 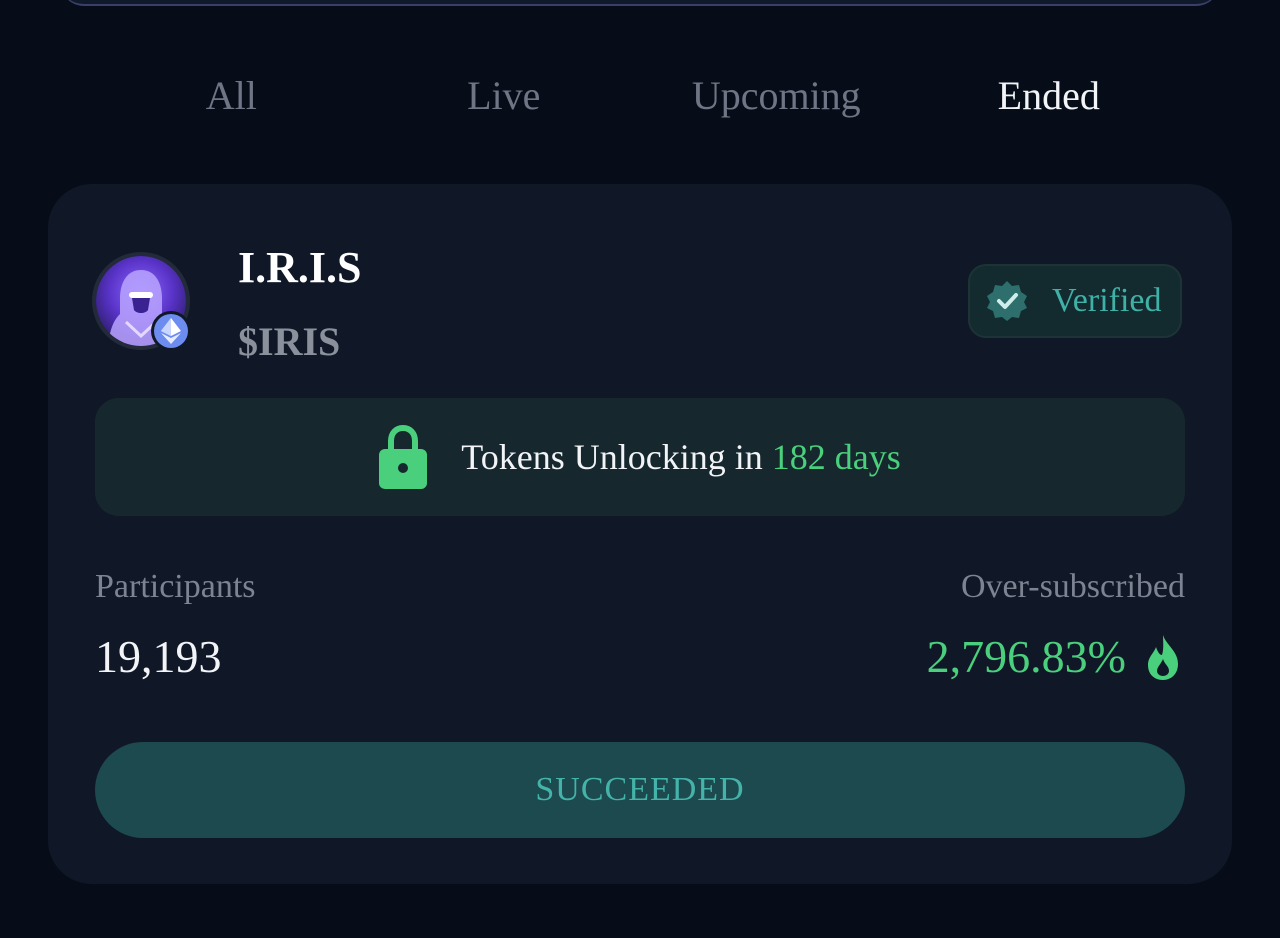 I want to click on unlock-days: 182 days, so click(x=836, y=457).